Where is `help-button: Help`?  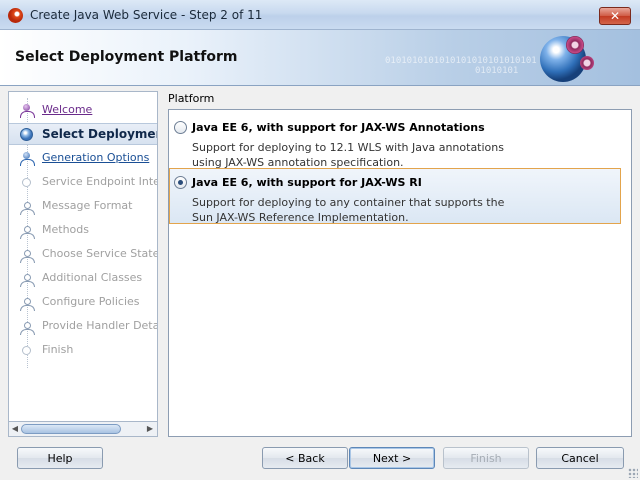
help-button: Help is located at coordinates (60, 458).